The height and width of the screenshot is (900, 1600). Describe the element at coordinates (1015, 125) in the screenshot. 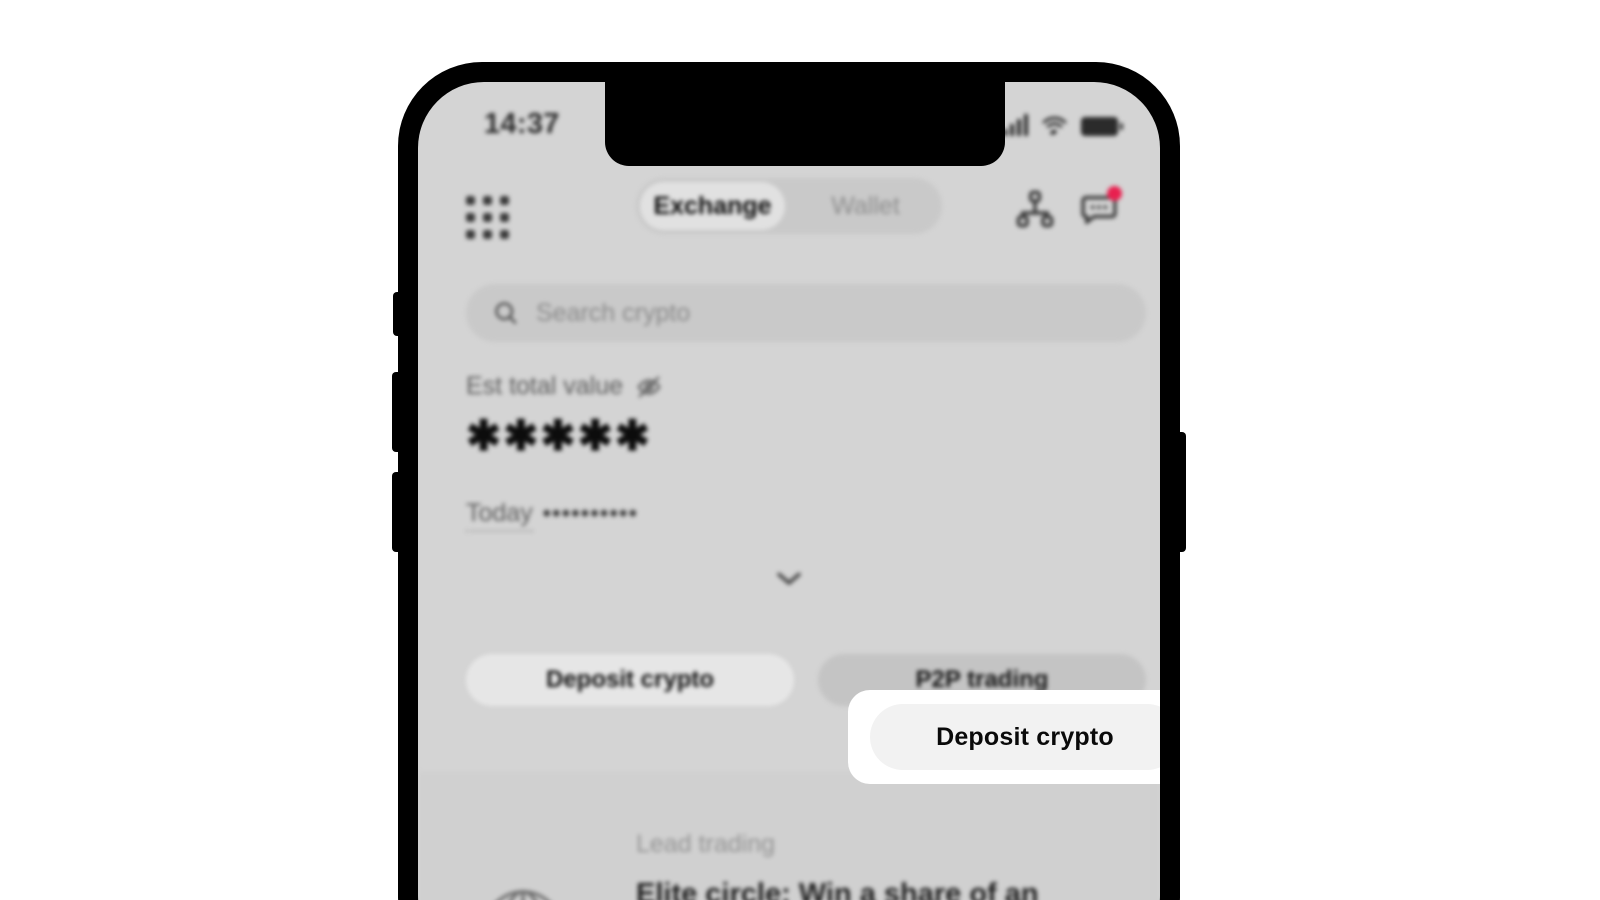

I see `signal-bars-icon` at that location.